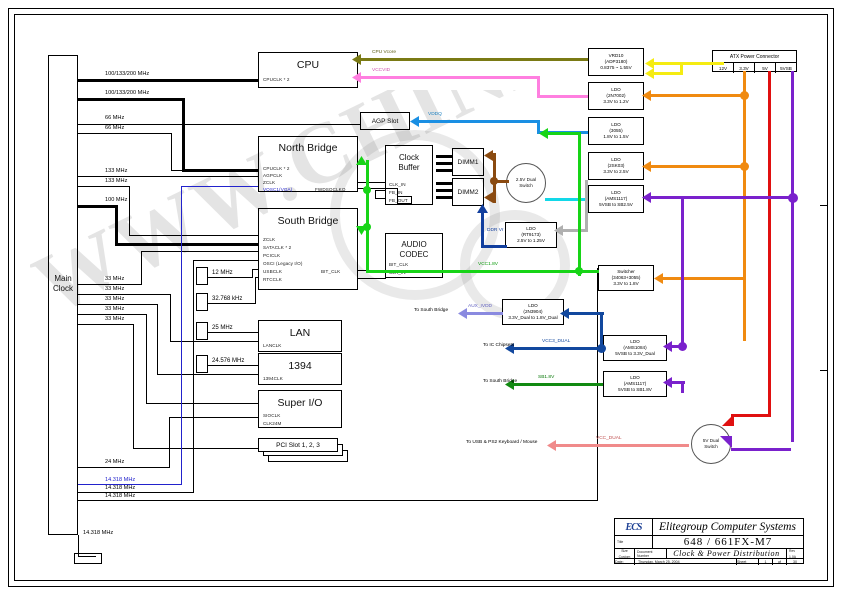 This screenshot has width=842, height=595. Describe the element at coordinates (308, 65) in the screenshot. I see `cpu-title: CPU` at that location.